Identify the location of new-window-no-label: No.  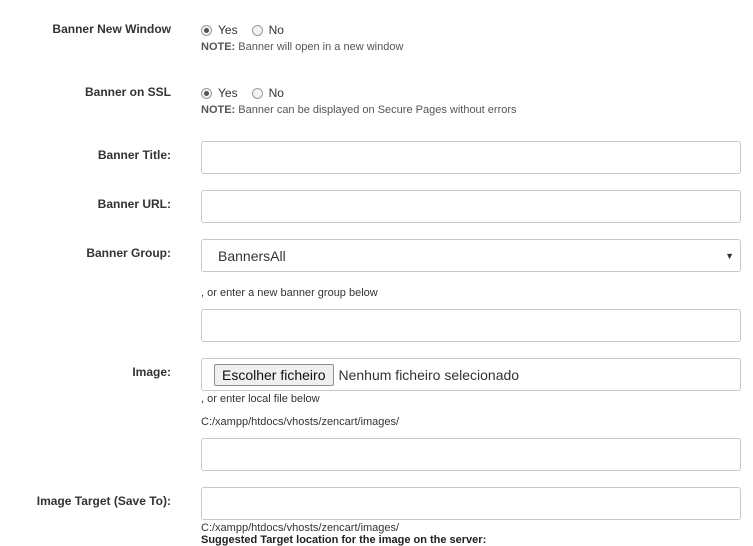
(276, 30).